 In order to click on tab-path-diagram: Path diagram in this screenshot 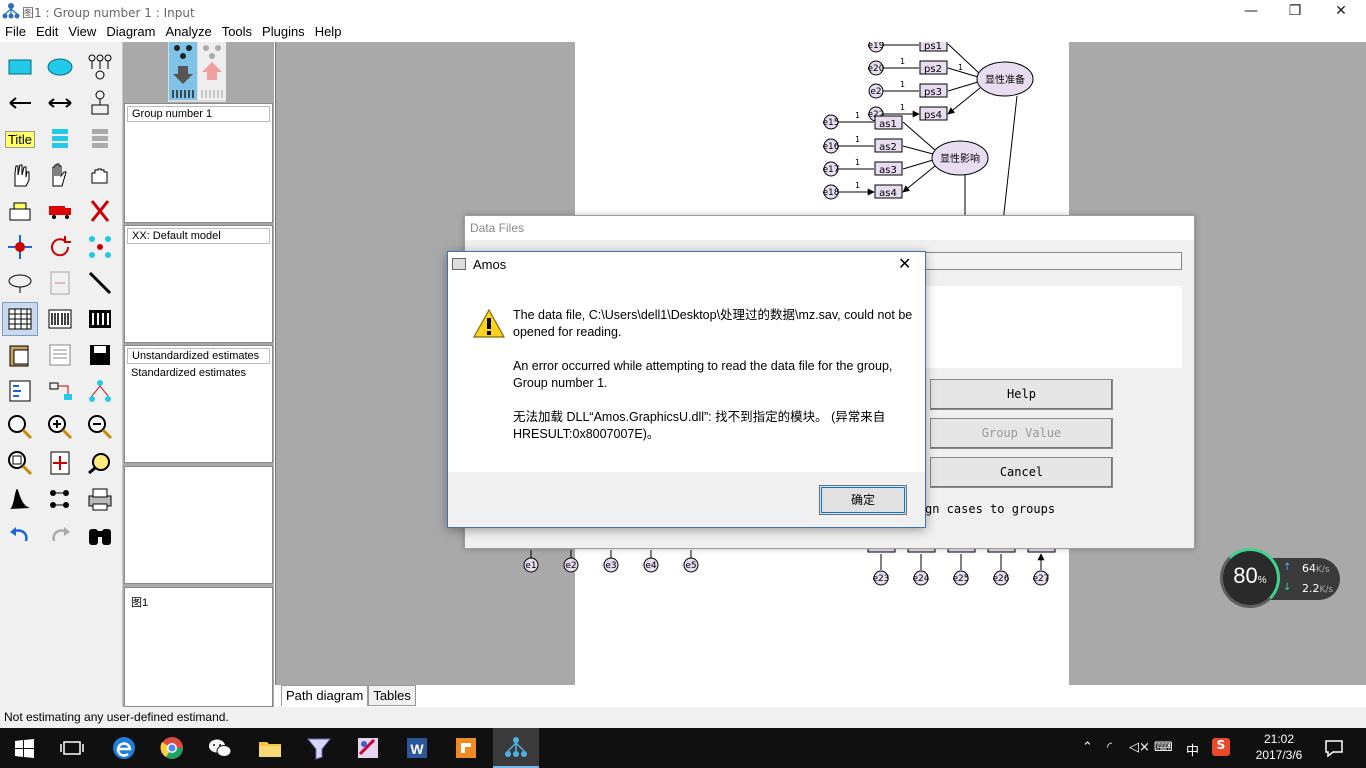, I will do `click(325, 695)`.